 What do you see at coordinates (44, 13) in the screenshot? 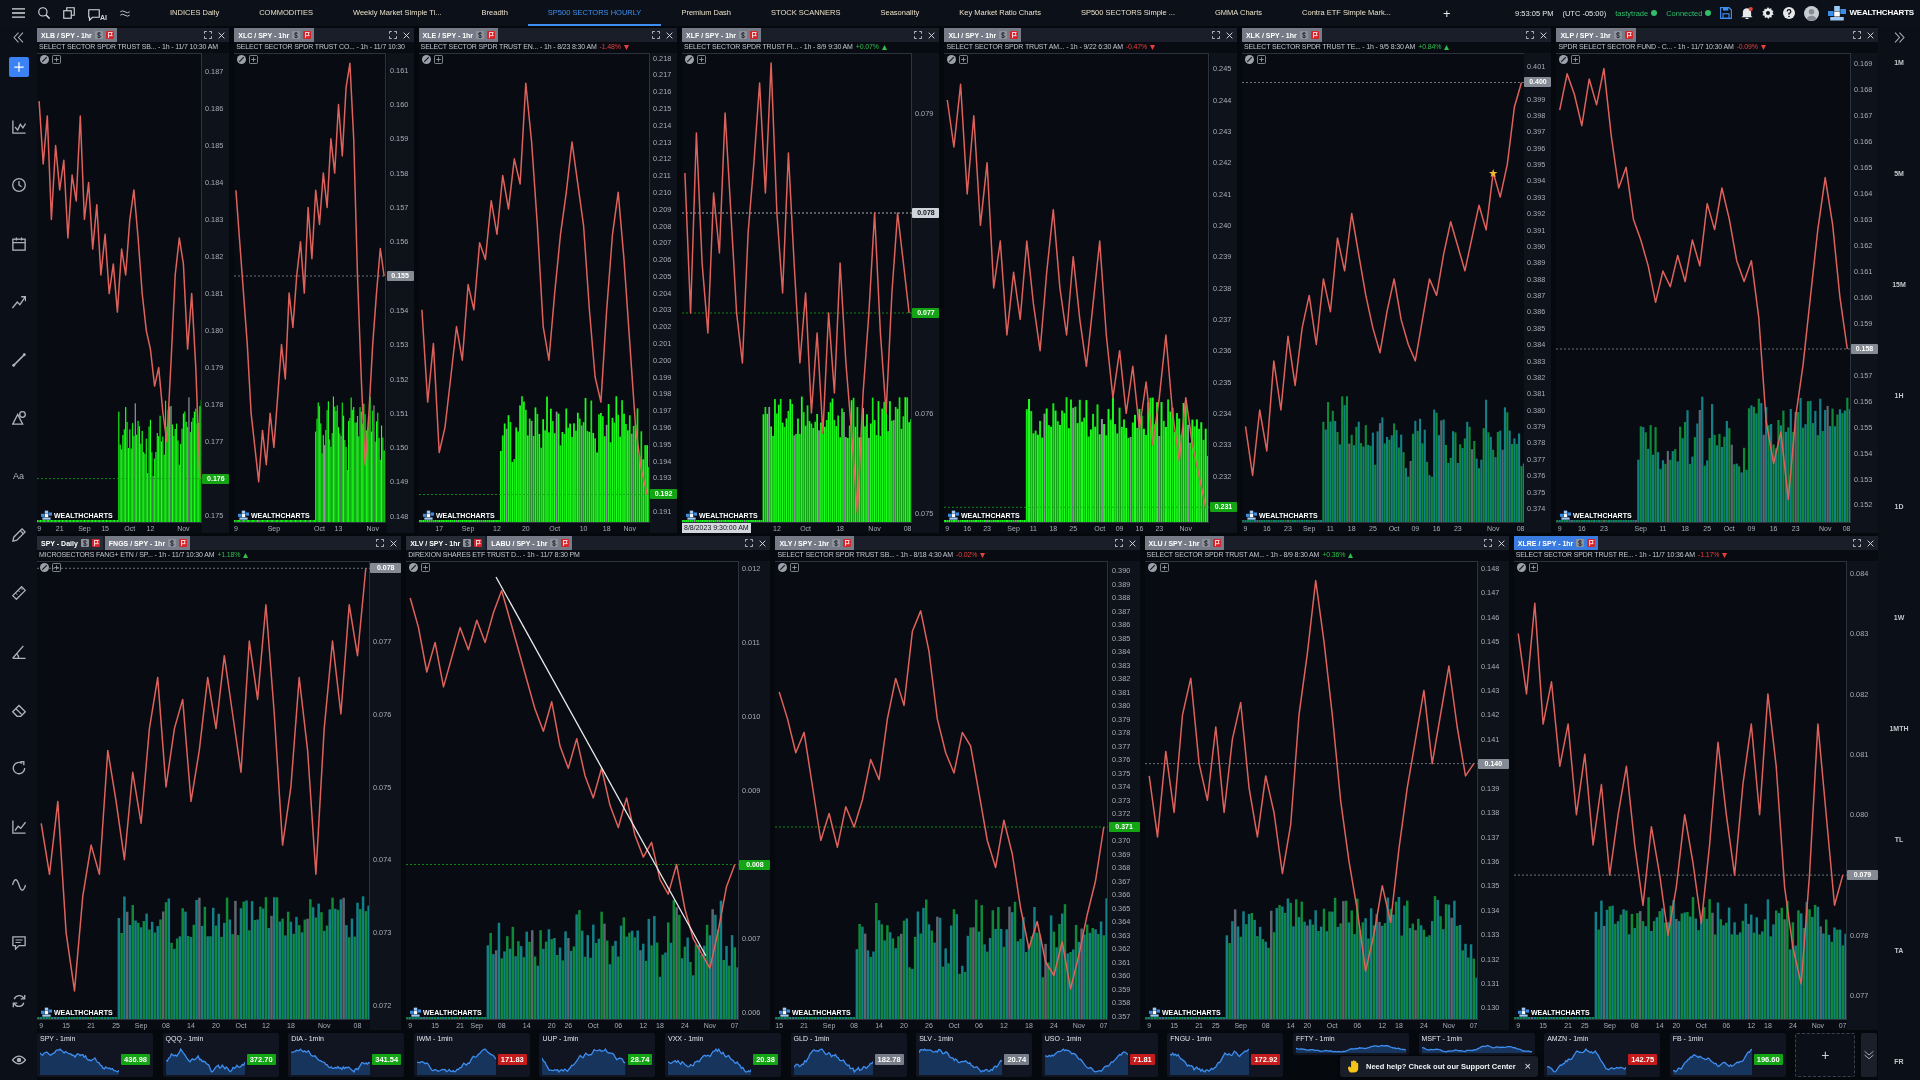
I see `search-icon` at bounding box center [44, 13].